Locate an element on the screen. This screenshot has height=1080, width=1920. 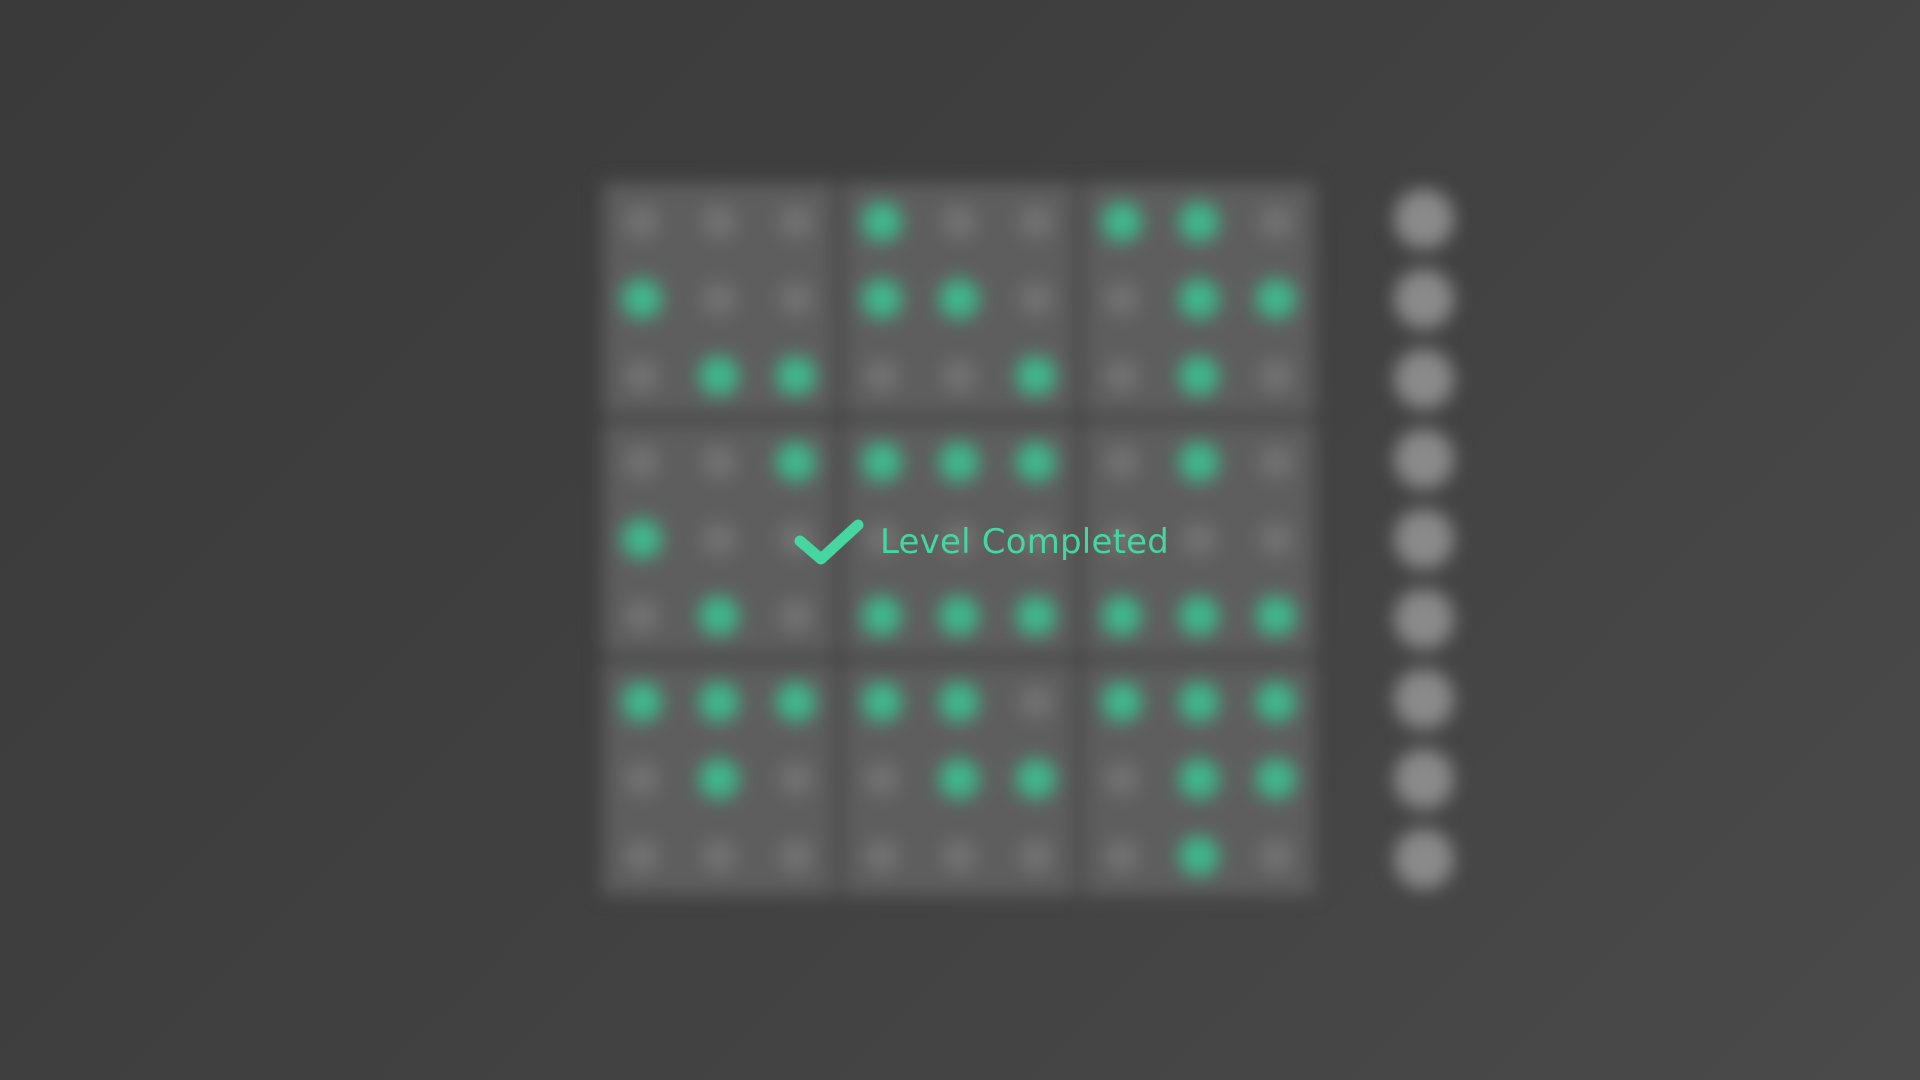
level-complete-banner: Level Completed is located at coordinates (981, 542).